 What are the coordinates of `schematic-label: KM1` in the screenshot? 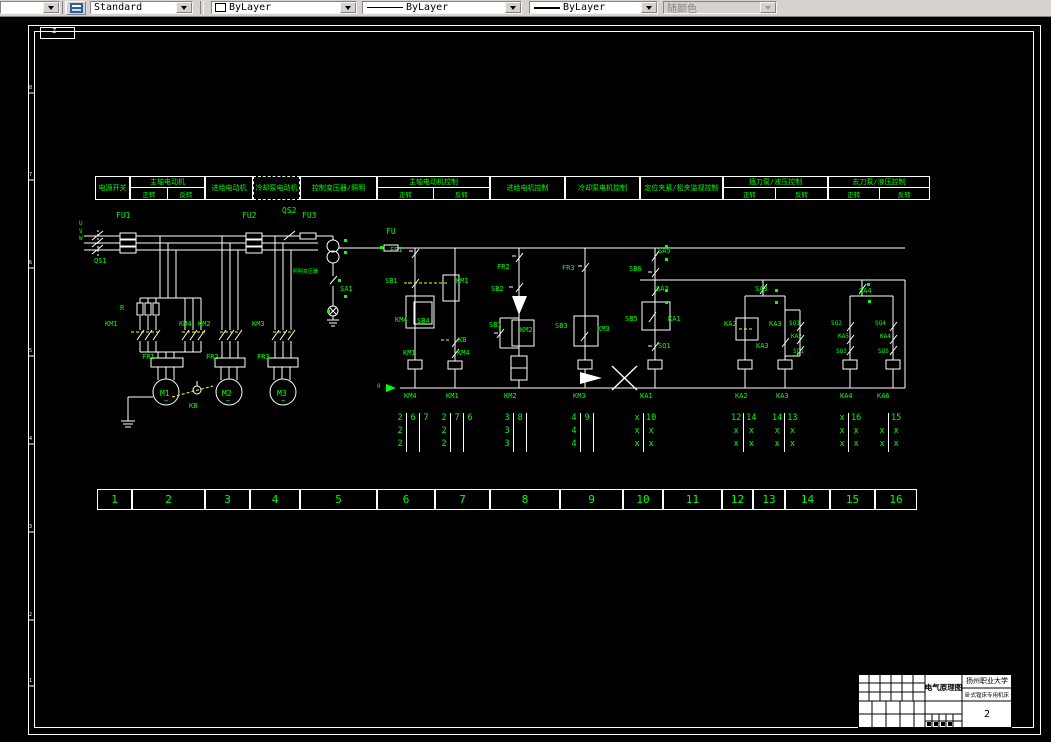 It's located at (111, 324).